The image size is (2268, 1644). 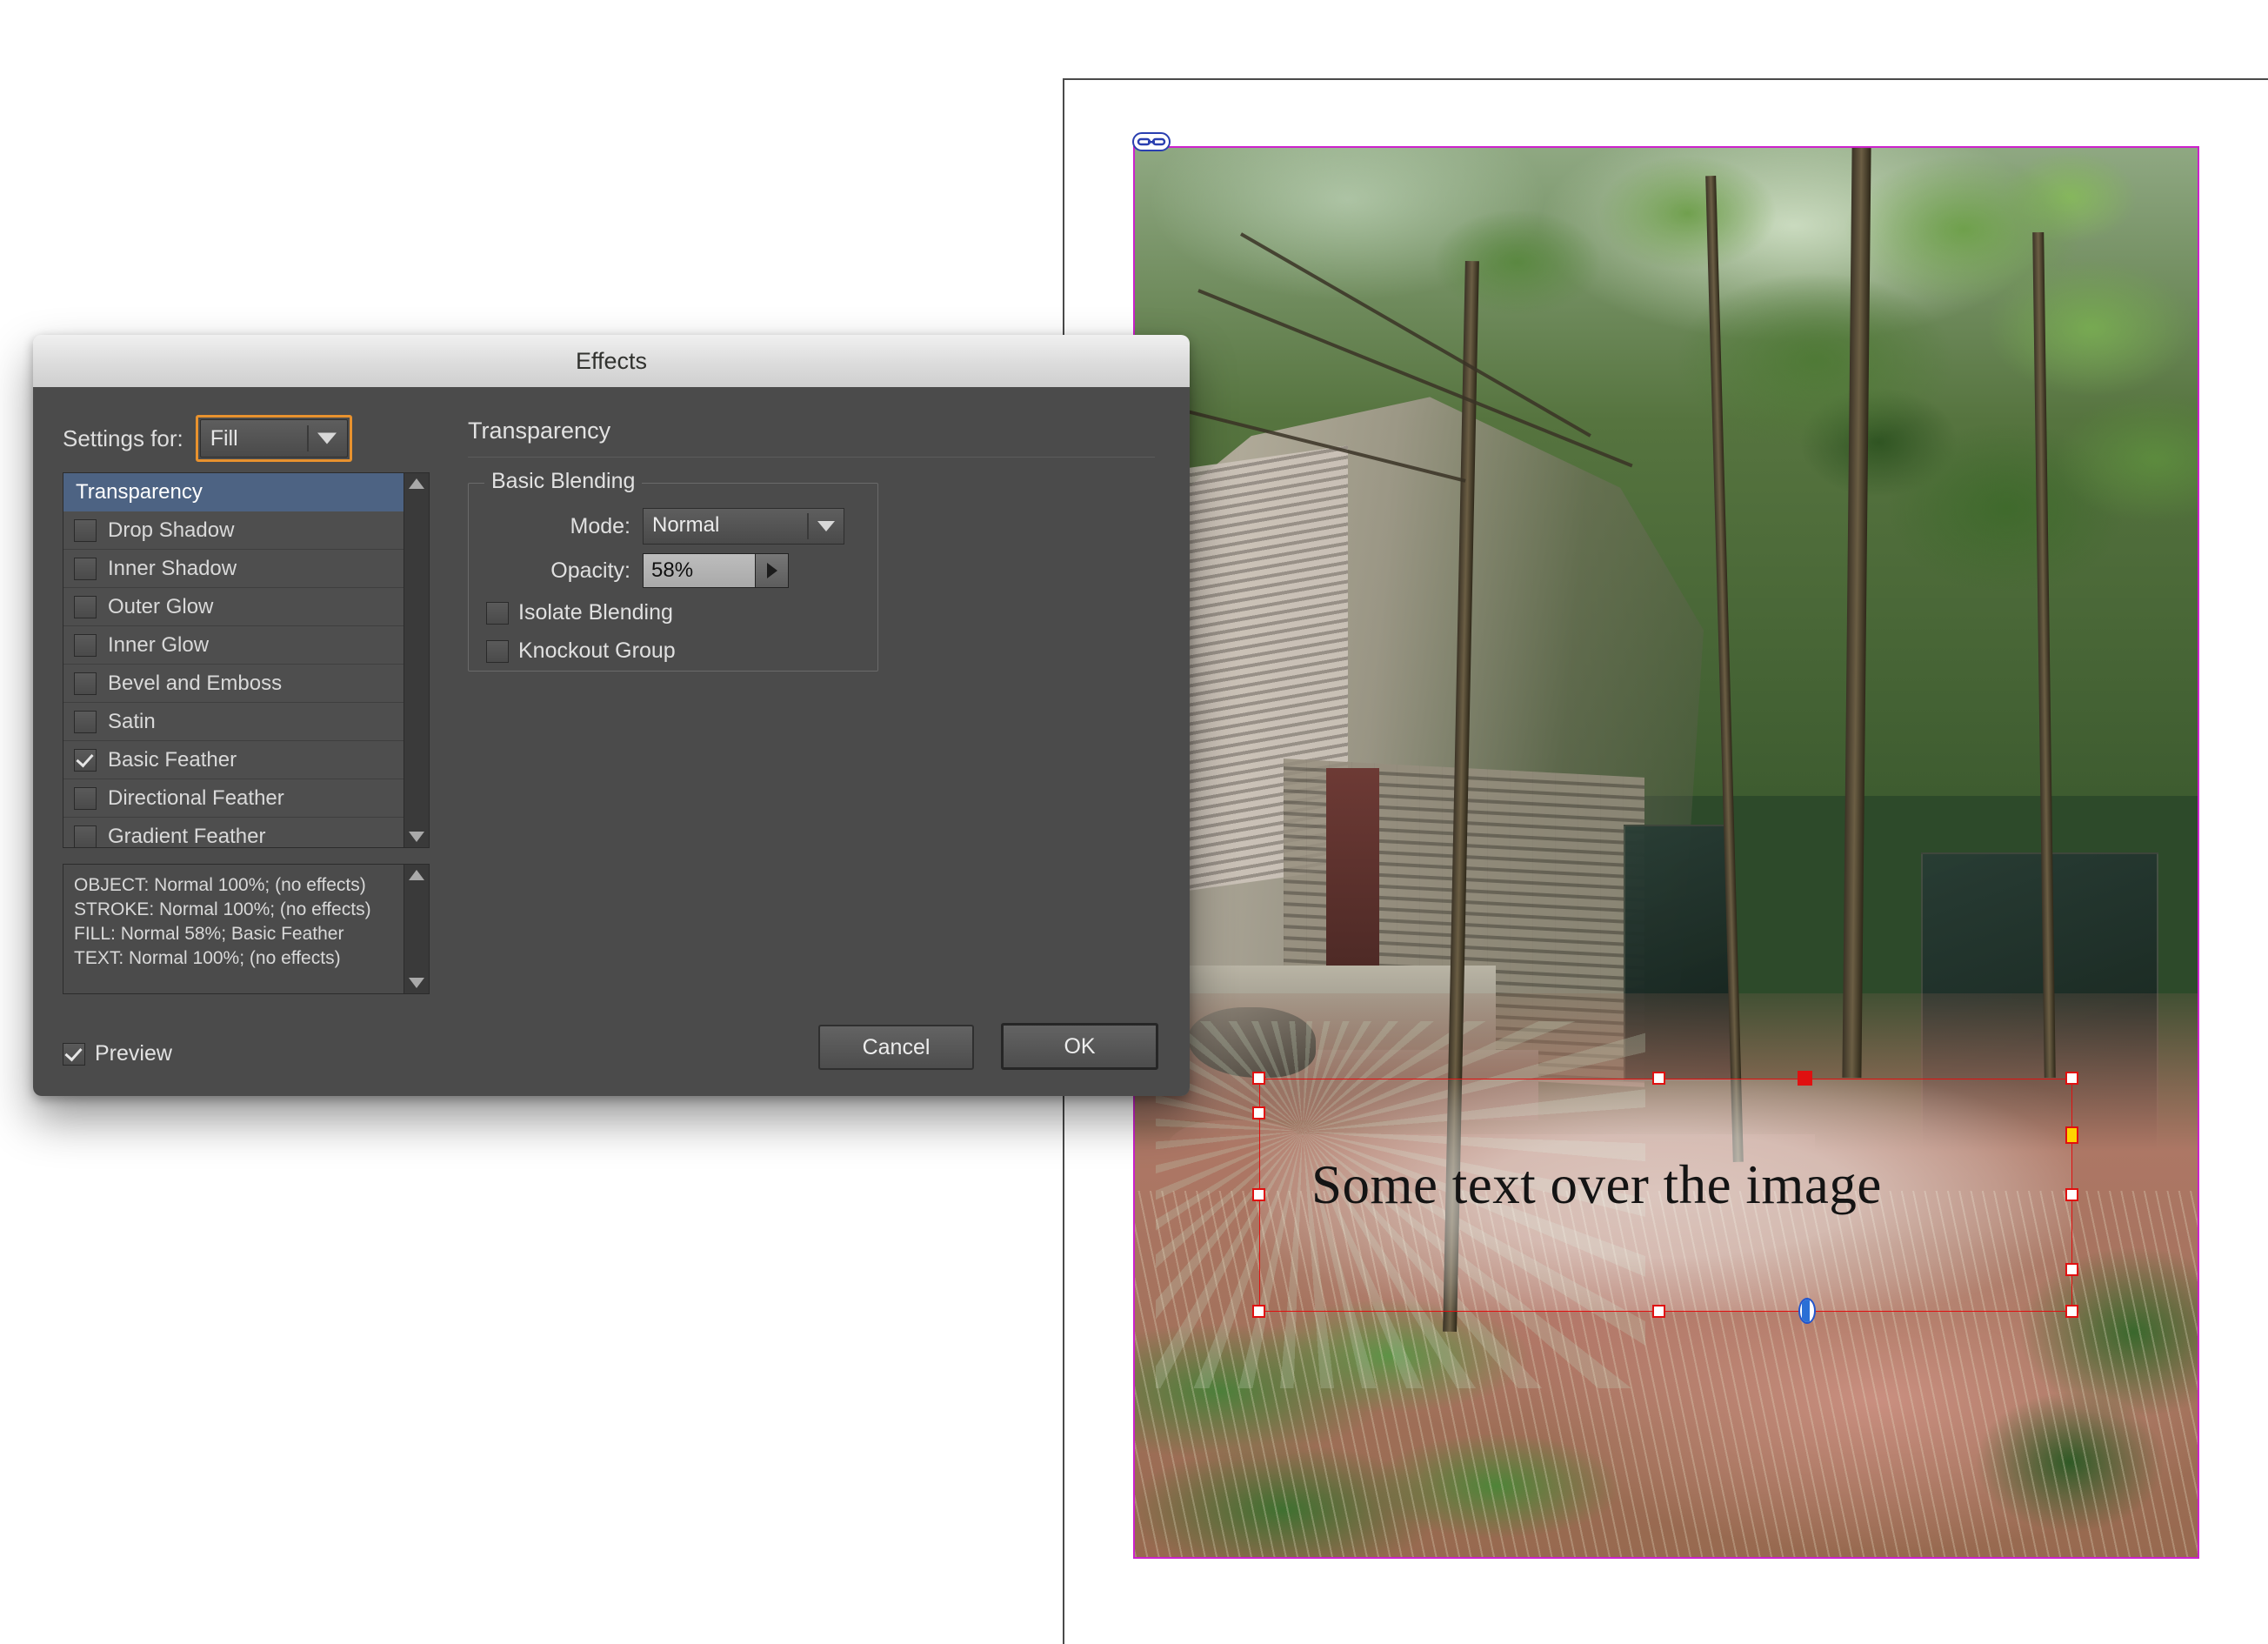 What do you see at coordinates (699, 570) in the screenshot?
I see `opacity-input: 58%` at bounding box center [699, 570].